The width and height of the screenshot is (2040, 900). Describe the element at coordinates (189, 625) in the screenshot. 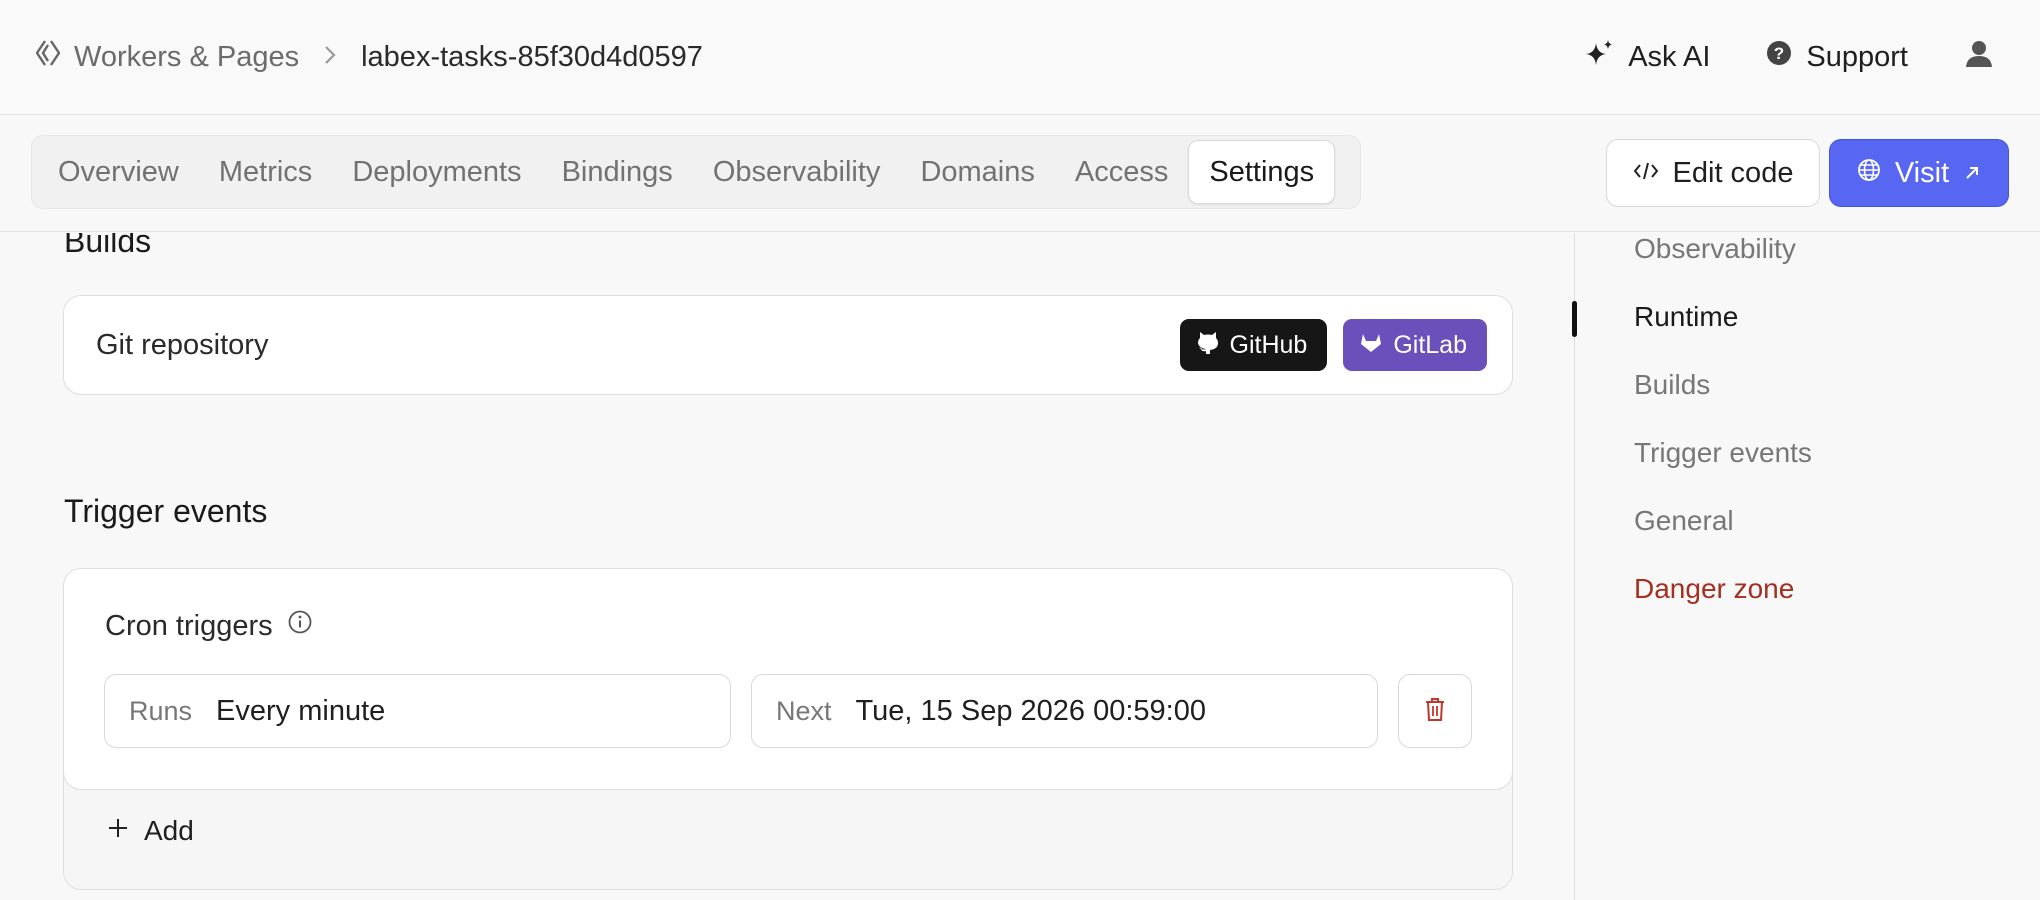

I see `cron-triggers-title: Cron triggers` at that location.